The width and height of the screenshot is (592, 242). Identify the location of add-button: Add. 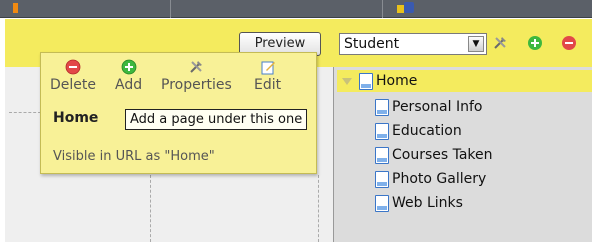
(128, 76).